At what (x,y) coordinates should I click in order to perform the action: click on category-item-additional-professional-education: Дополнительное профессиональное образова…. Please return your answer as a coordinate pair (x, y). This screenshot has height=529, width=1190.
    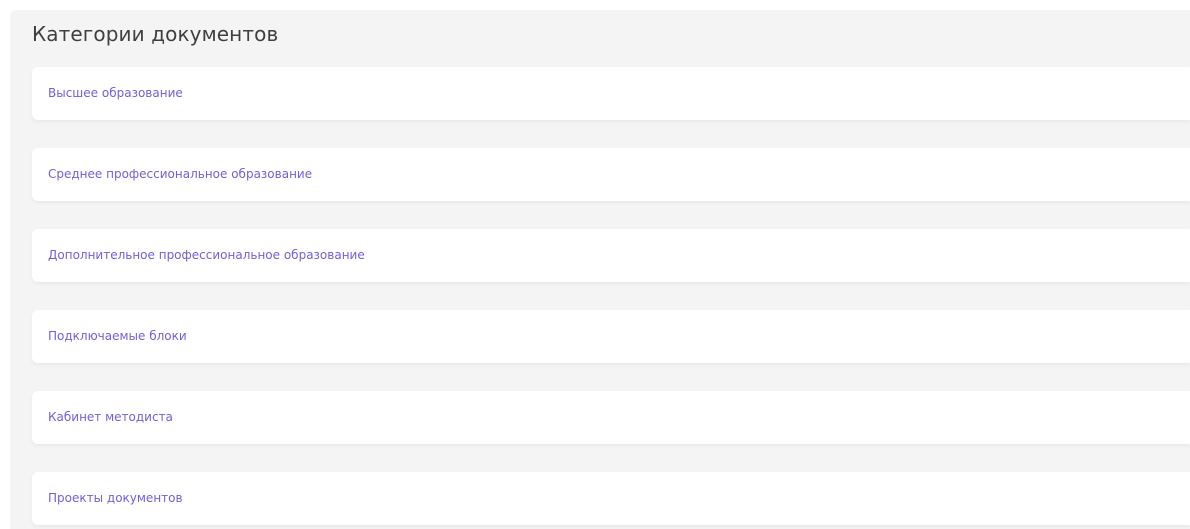
    Looking at the image, I should click on (611, 255).